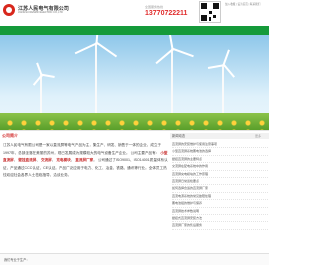 The image size is (320, 265). Describe the element at coordinates (220, 197) in the screenshot. I see `news-item: 直流电源系统的常见故障处理` at that location.